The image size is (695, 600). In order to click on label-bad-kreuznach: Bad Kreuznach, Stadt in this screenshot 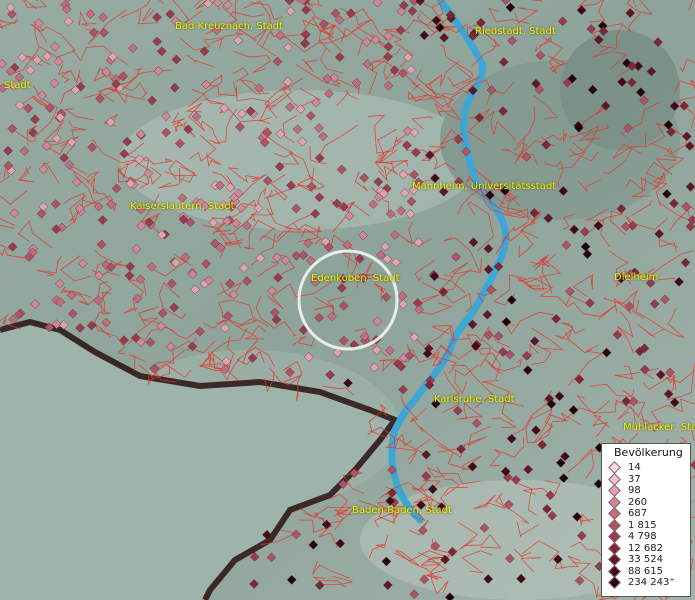, I will do `click(229, 26)`.